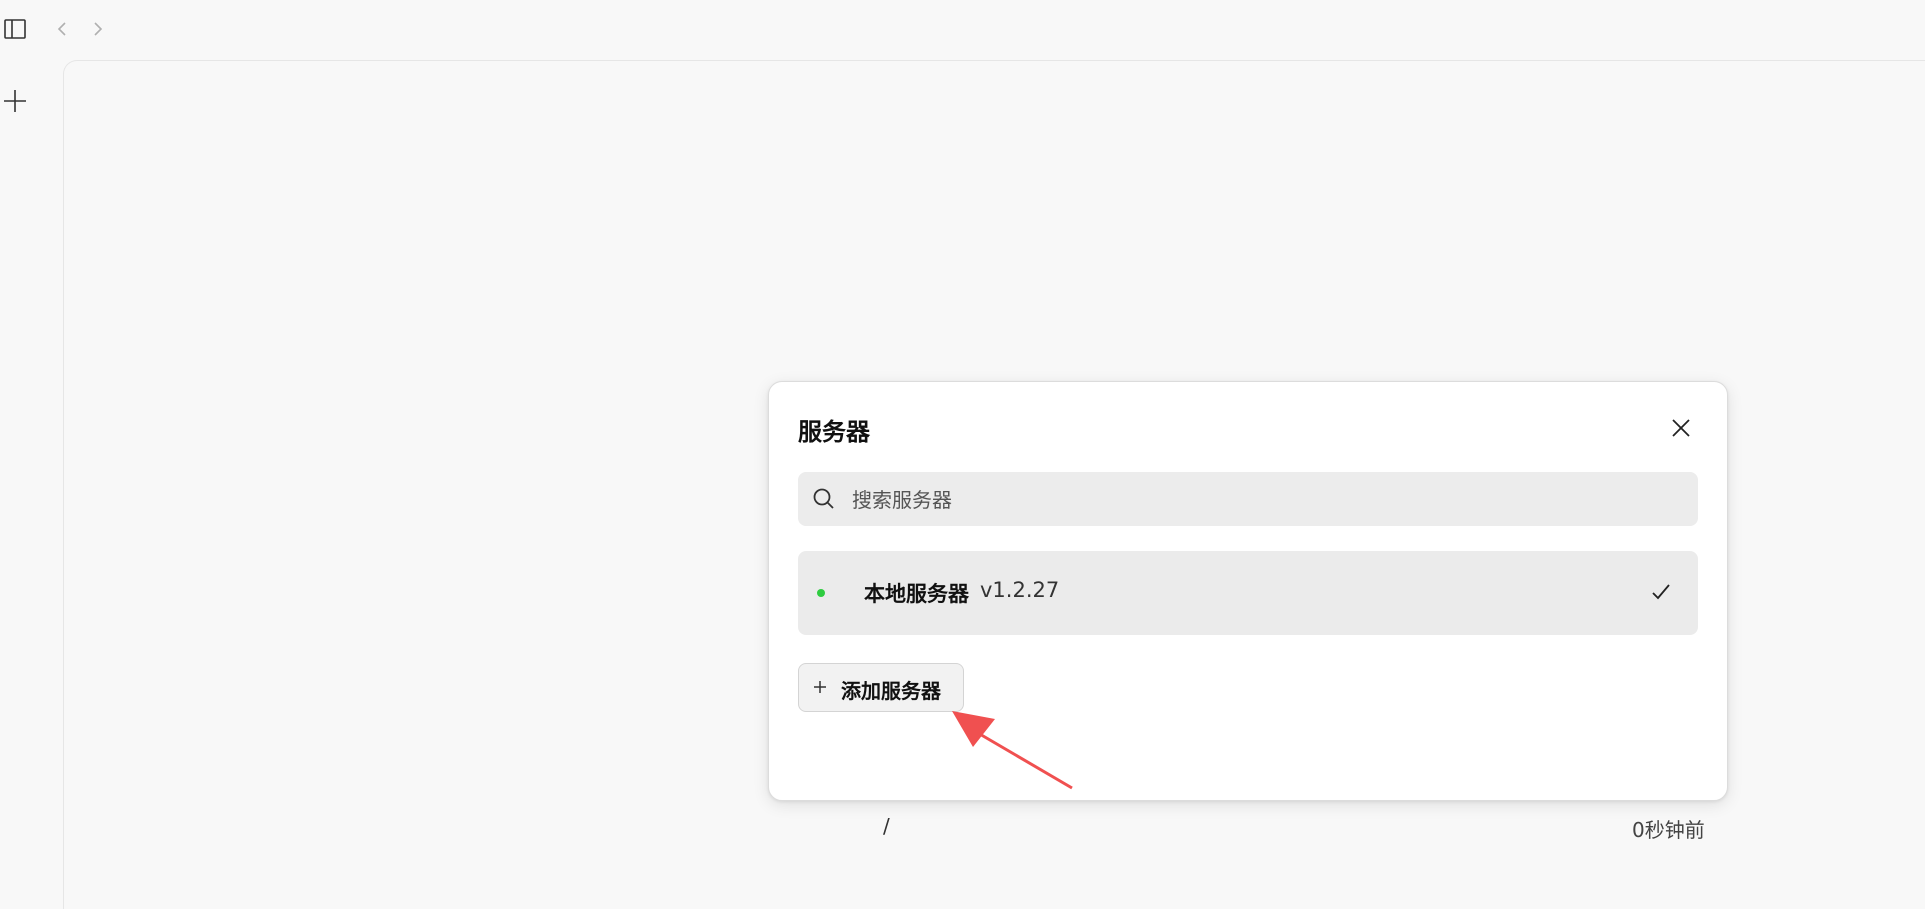  I want to click on search-icon, so click(823, 498).